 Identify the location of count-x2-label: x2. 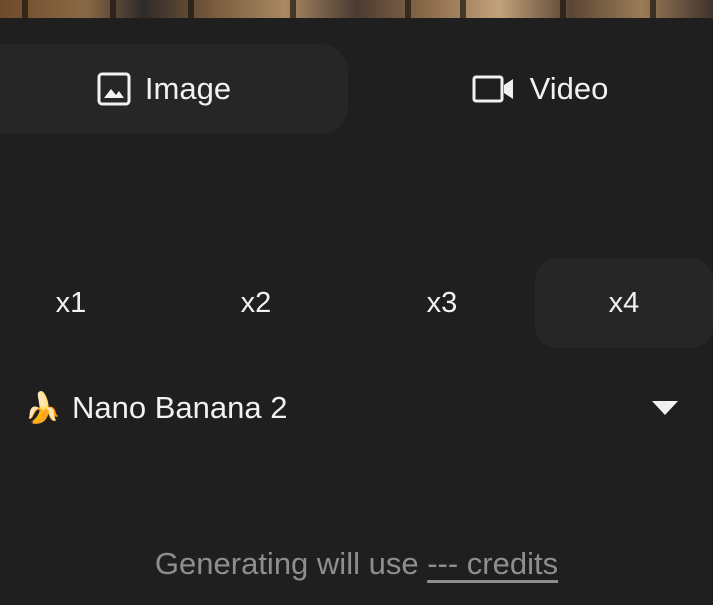
(256, 302).